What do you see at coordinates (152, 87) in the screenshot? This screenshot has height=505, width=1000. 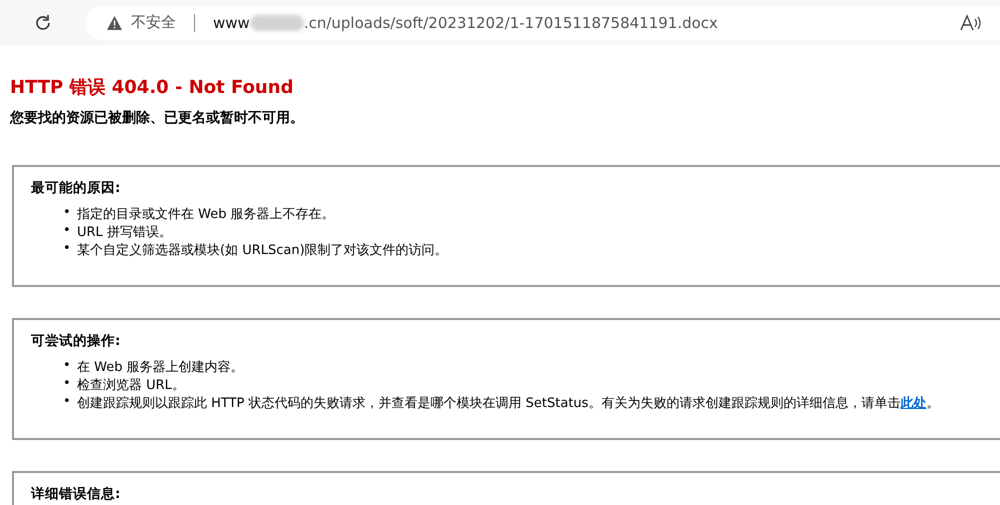 I see `error-title: HTTP 错误 404.0 - Not Found` at bounding box center [152, 87].